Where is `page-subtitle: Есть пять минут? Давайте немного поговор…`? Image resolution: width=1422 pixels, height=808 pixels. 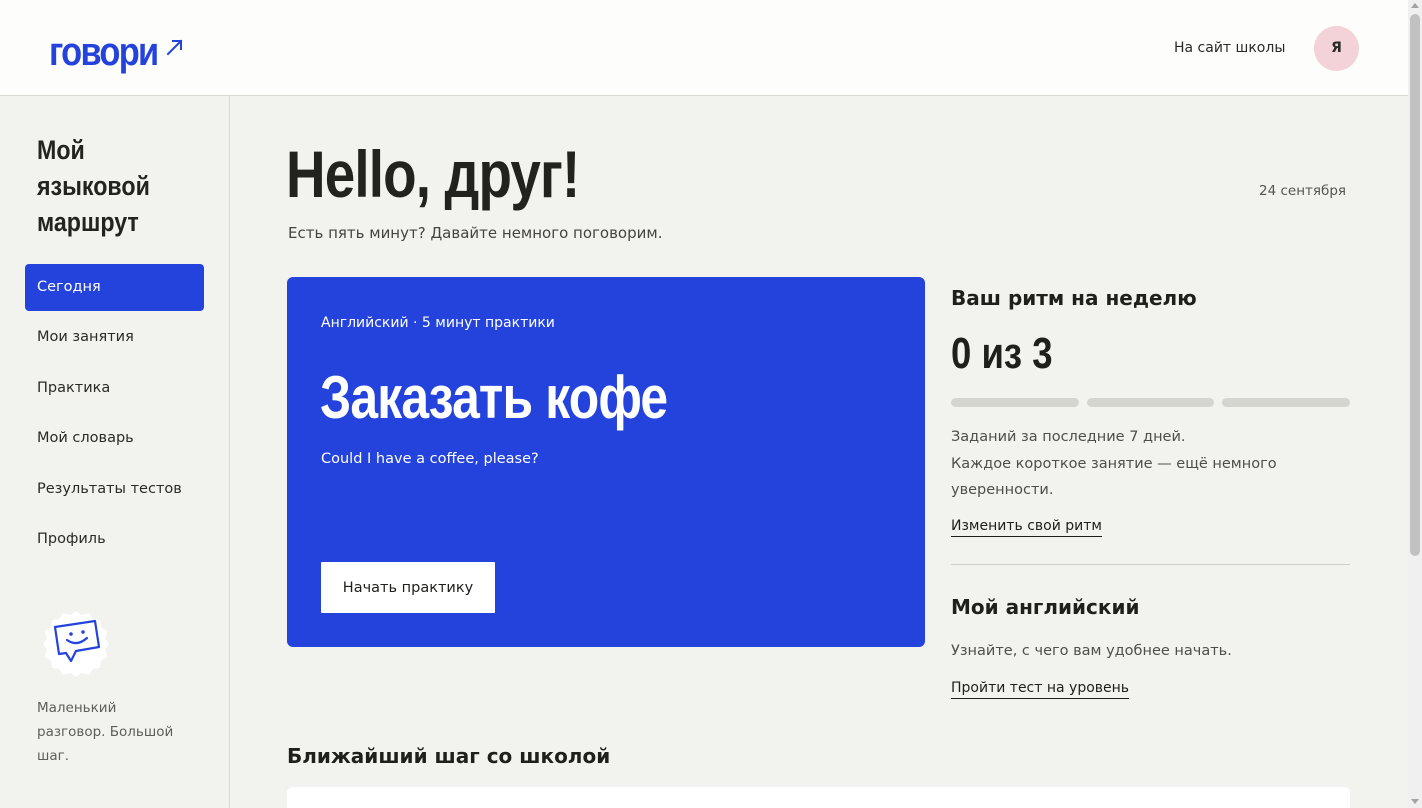 page-subtitle: Есть пять минут? Давайте немного поговор… is located at coordinates (475, 233).